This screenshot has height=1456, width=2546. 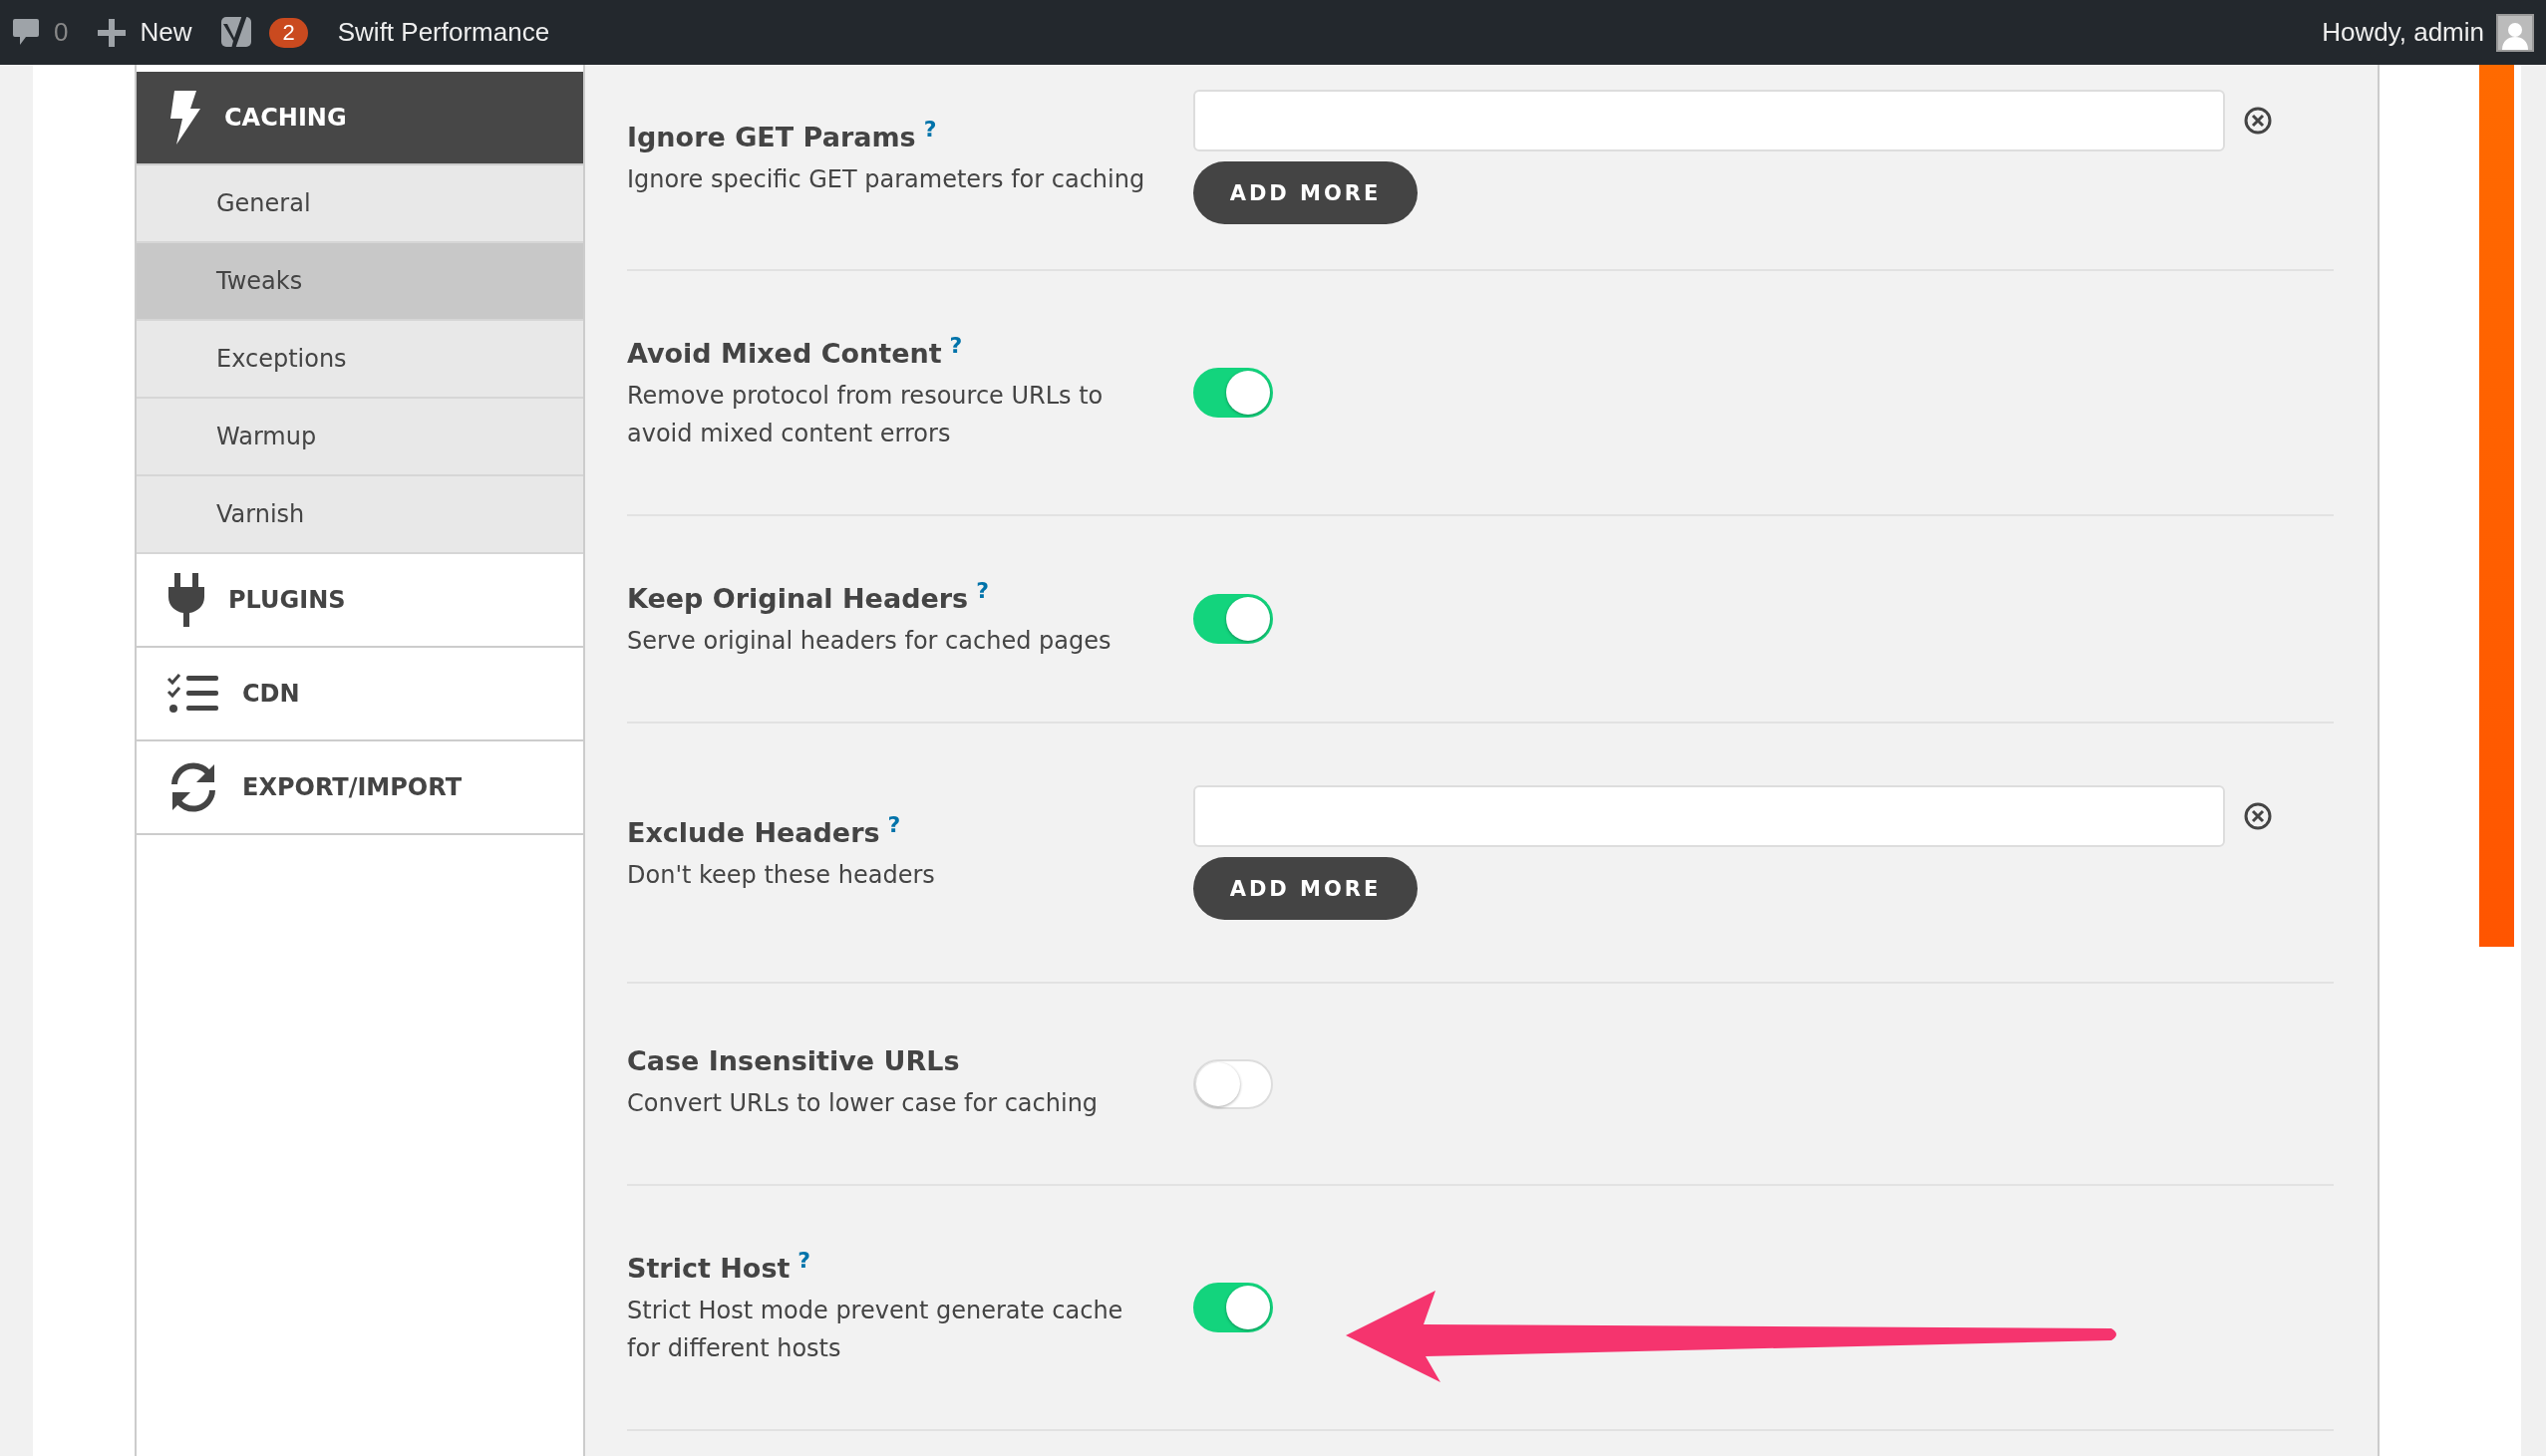 I want to click on sidebar-section: CACHING, so click(x=360, y=119).